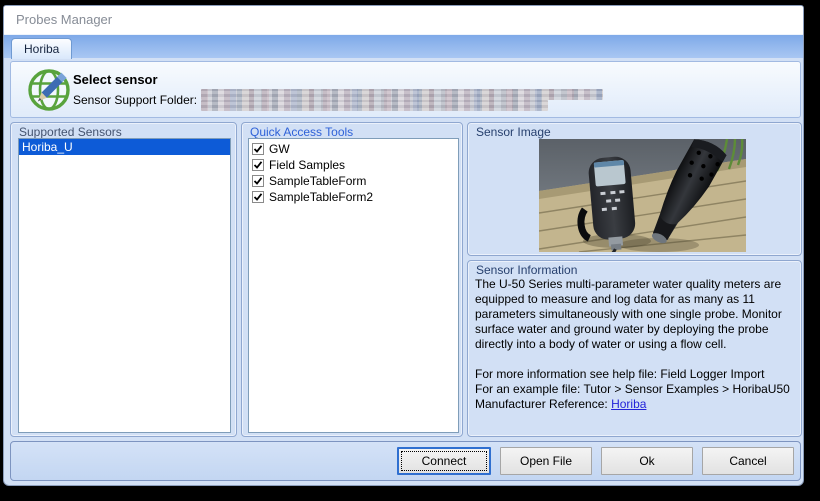  What do you see at coordinates (302, 132) in the screenshot?
I see `quick-access-tools-title: Quick Access Tools` at bounding box center [302, 132].